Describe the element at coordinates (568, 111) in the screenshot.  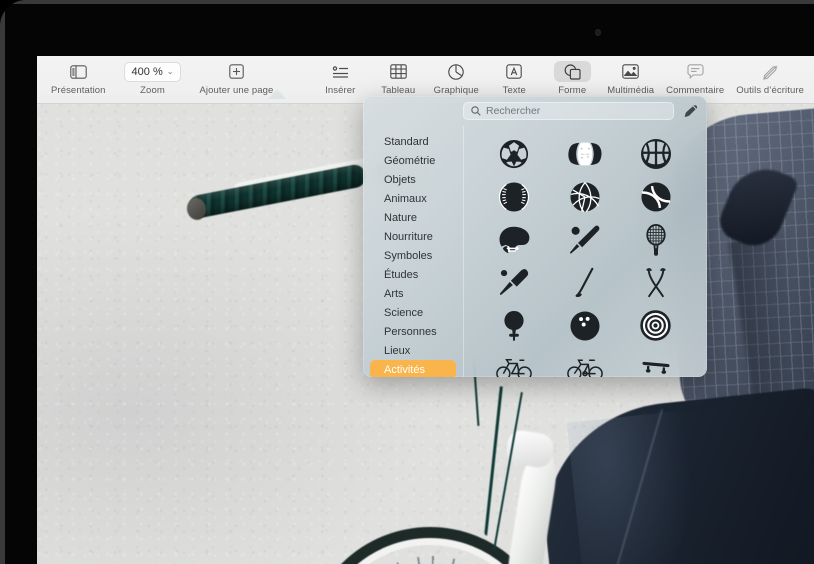
I see `search-input: Rechercher` at that location.